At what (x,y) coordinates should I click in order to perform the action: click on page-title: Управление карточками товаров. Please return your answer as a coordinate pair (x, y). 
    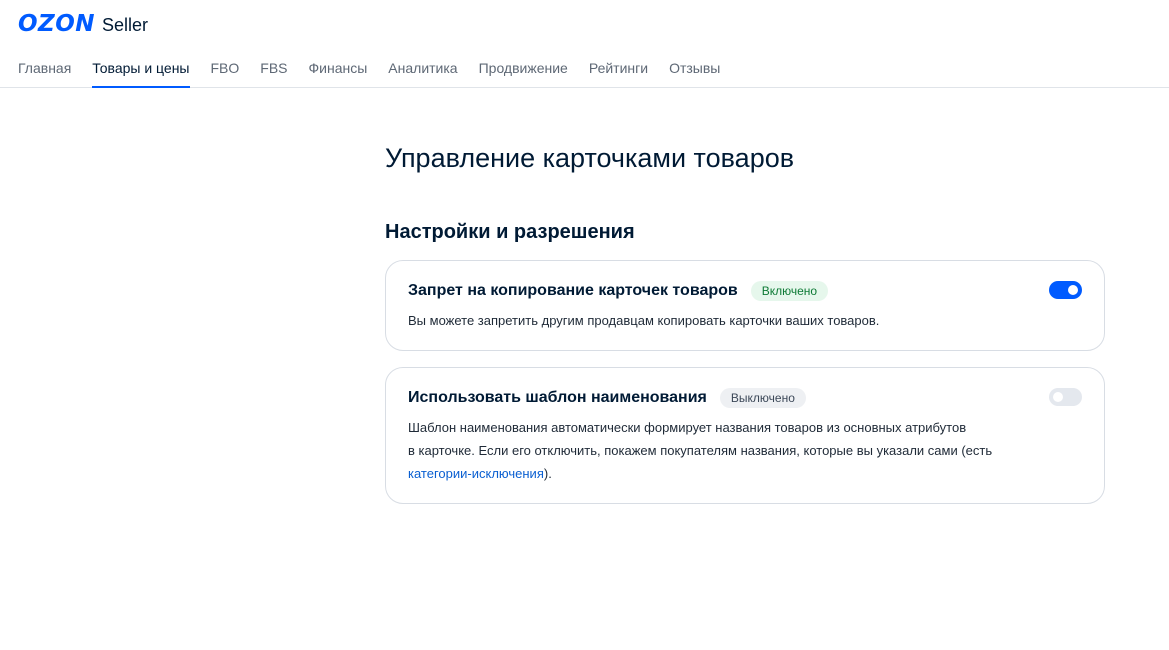
    Looking at the image, I should click on (590, 158).